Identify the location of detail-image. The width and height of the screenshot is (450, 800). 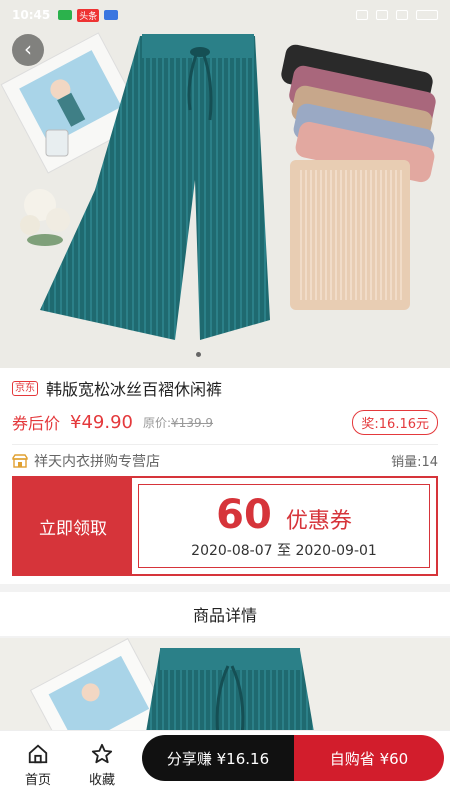
(225, 688).